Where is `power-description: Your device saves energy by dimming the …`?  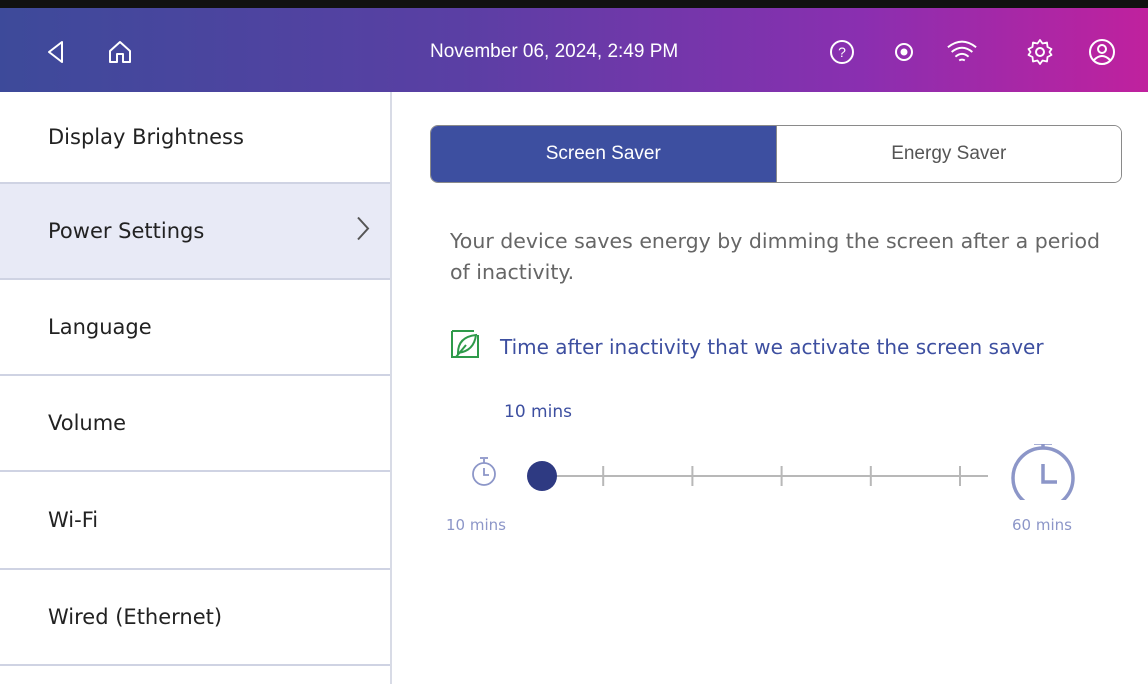 power-description: Your device saves energy by dimming the … is located at coordinates (775, 256).